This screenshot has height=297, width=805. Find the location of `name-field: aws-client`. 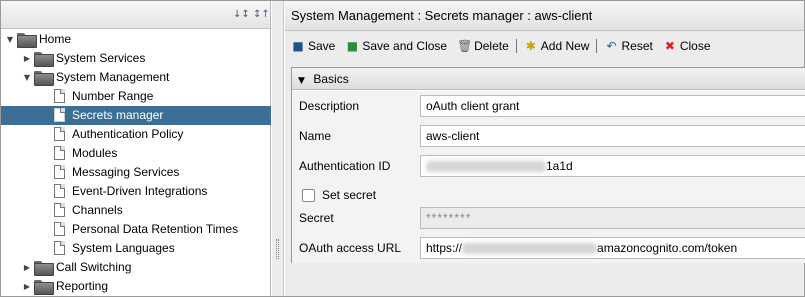

name-field: aws-client is located at coordinates (612, 136).